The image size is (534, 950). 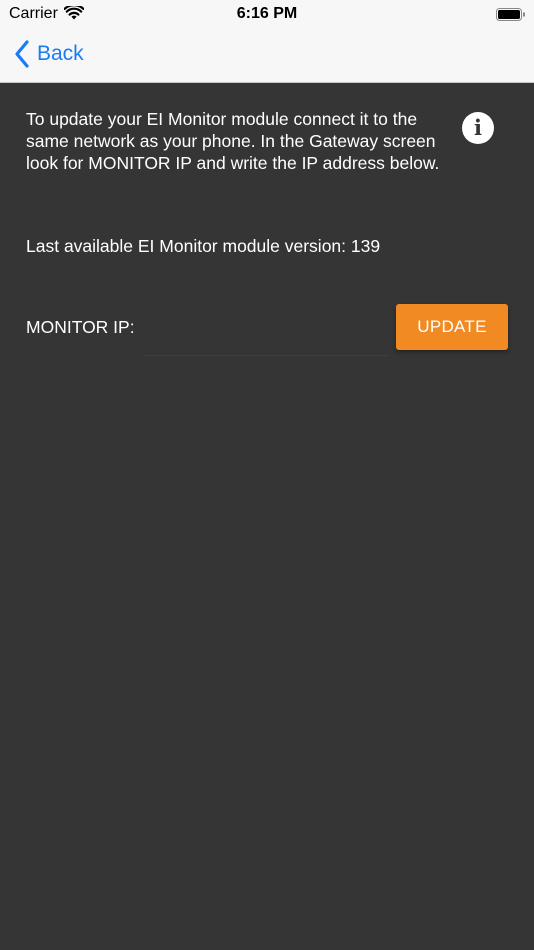 What do you see at coordinates (22, 54) in the screenshot?
I see `chevron-left-icon` at bounding box center [22, 54].